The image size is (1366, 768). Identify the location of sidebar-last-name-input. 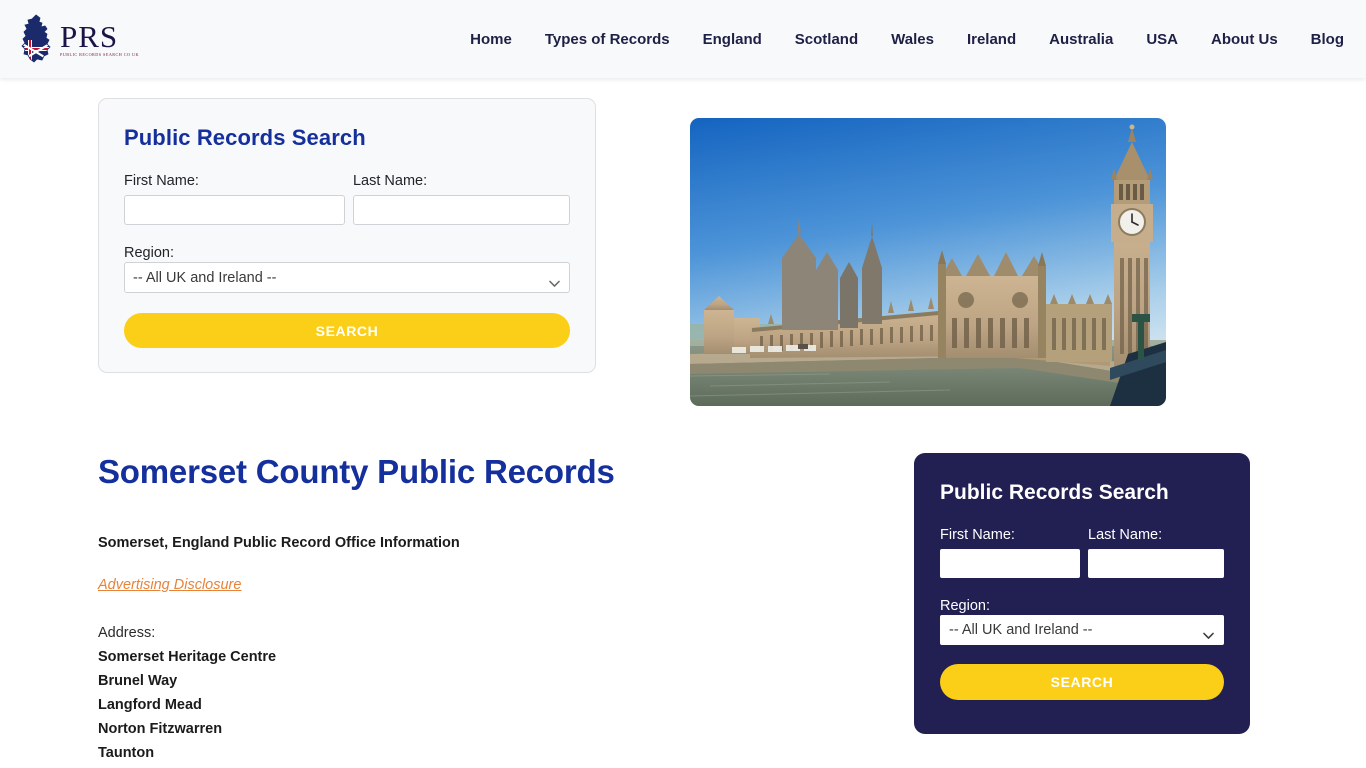
(1156, 563).